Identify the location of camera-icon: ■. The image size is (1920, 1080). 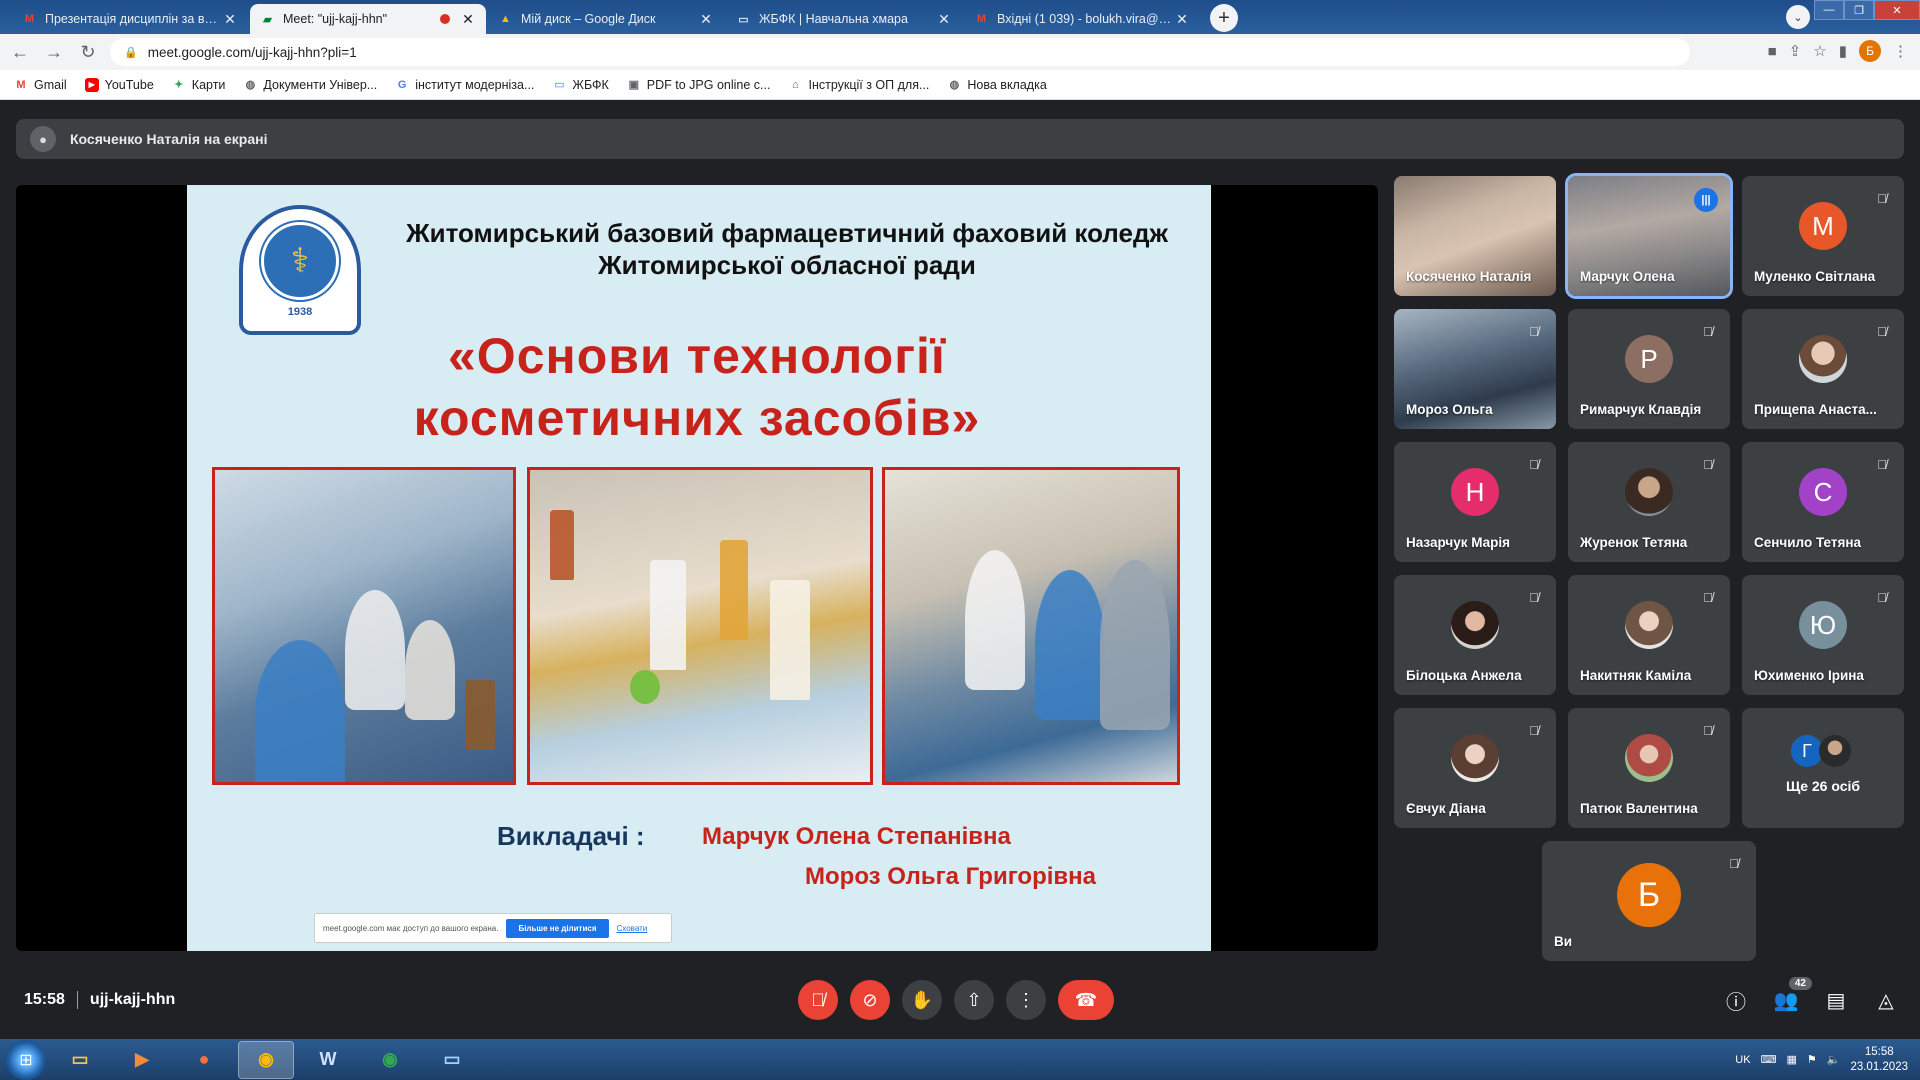
(1772, 51).